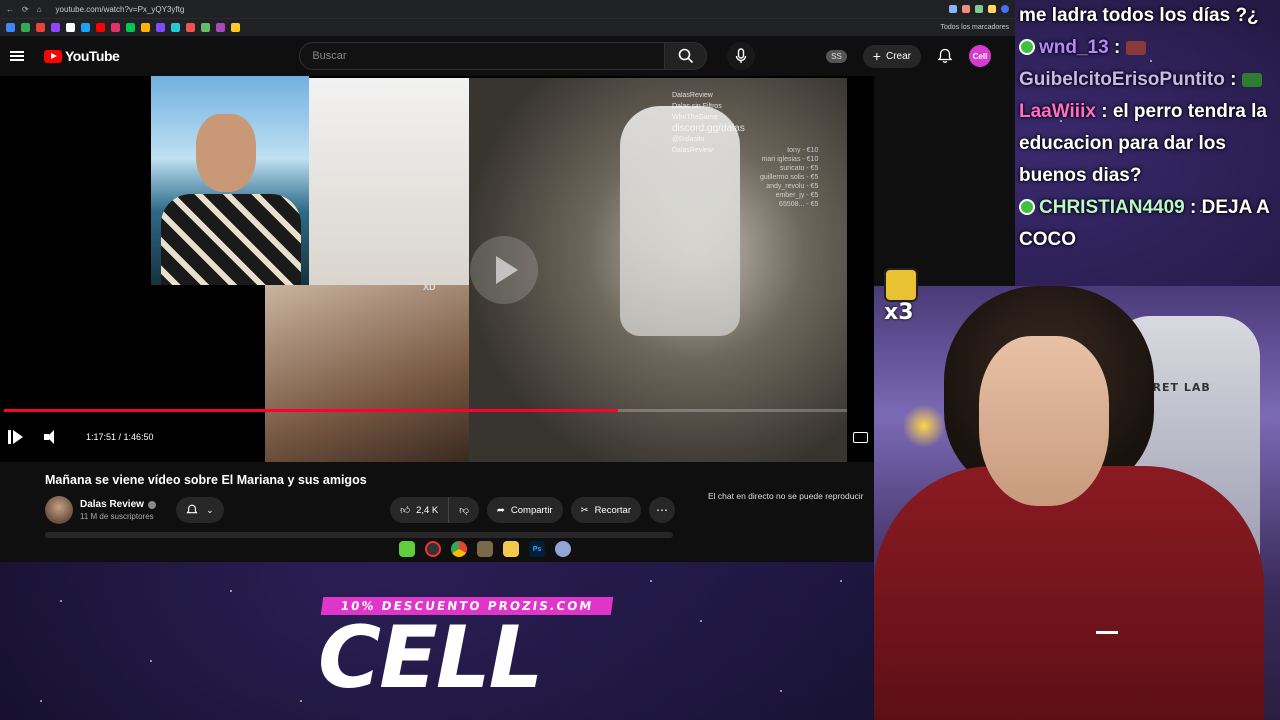 This screenshot has width=1280, height=720. I want to click on chrome-icon, so click(459, 549).